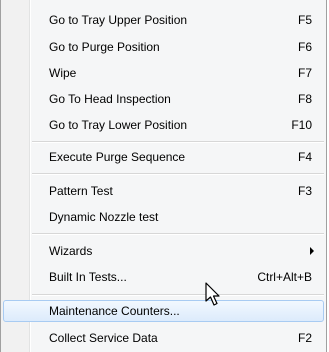 The height and width of the screenshot is (352, 329). I want to click on menu-item-label: Dynamic Nozzle test, so click(104, 217).